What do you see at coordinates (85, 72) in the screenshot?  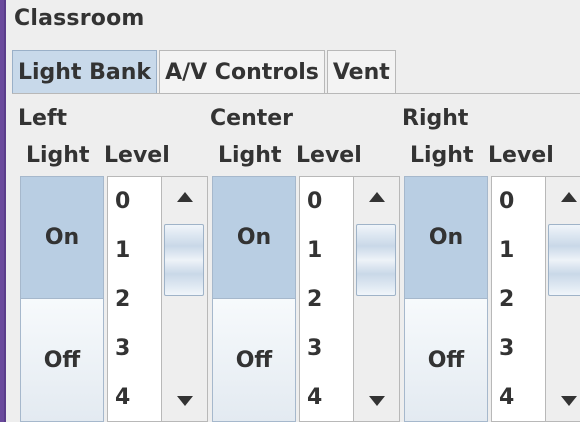 I see `tab-light-bank: Light Bank` at bounding box center [85, 72].